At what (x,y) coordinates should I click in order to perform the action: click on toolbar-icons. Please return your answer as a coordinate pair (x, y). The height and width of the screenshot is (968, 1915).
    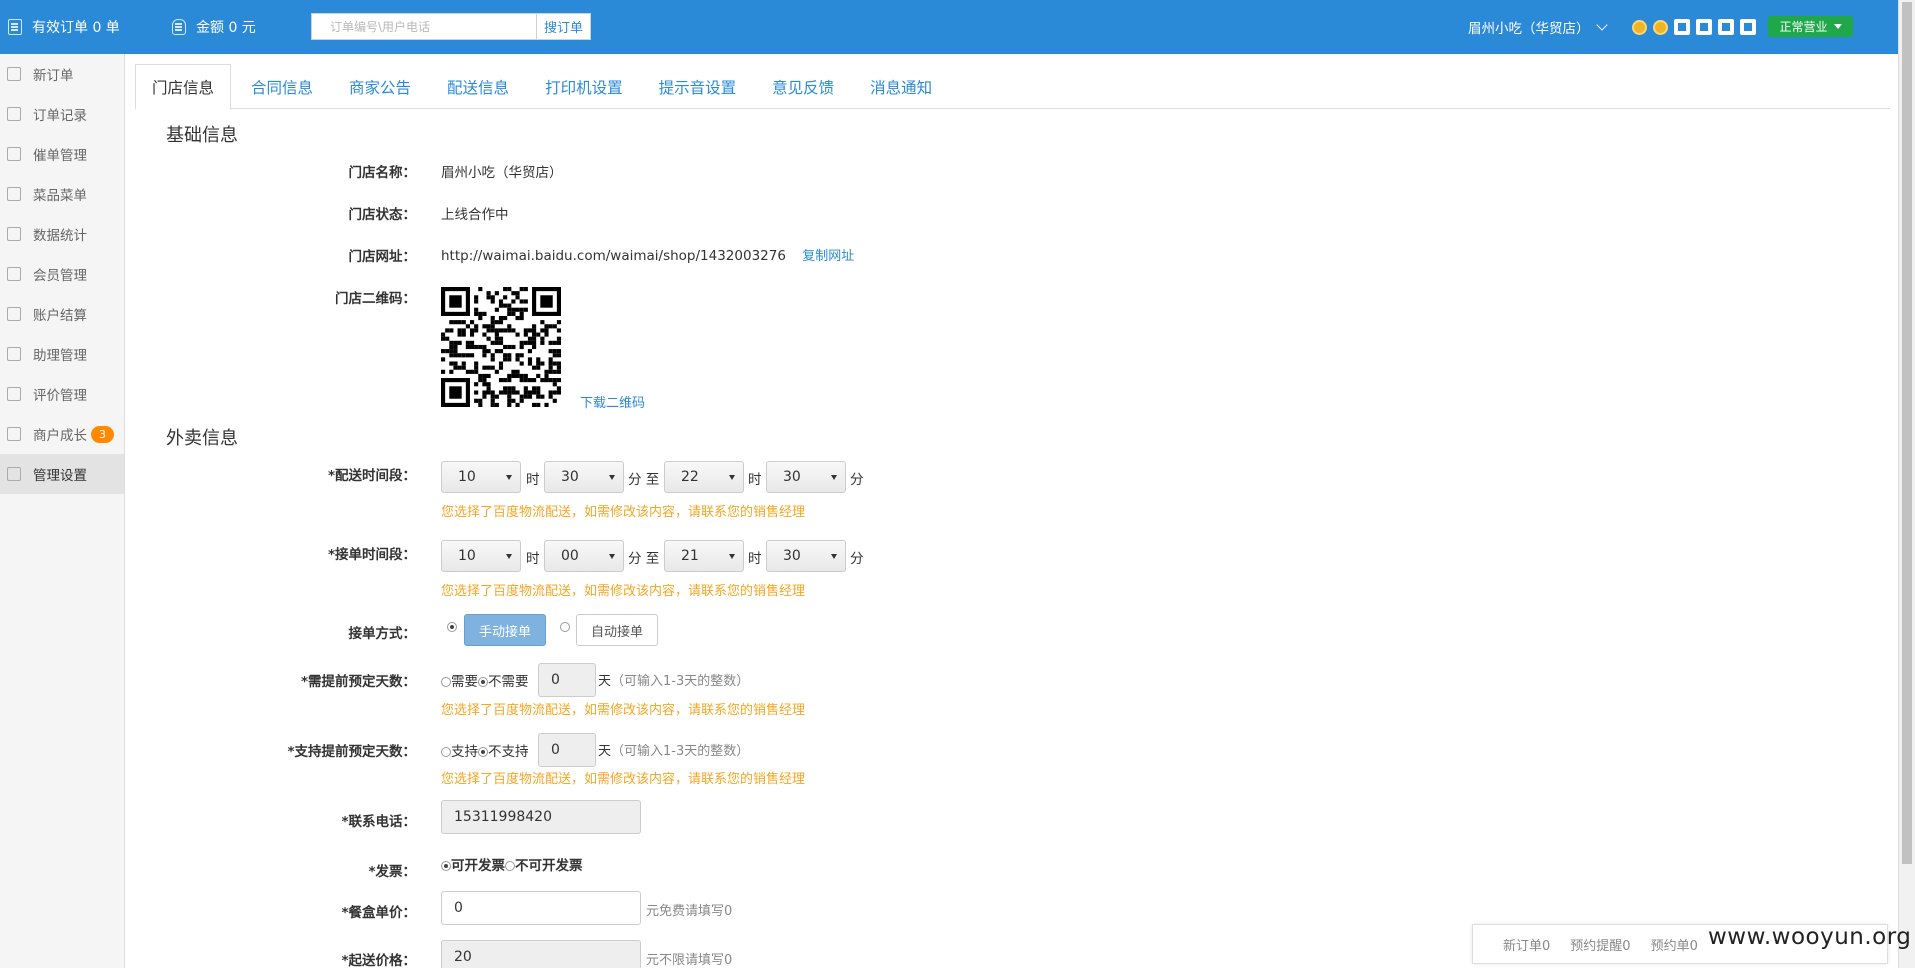
    Looking at the image, I should click on (1694, 27).